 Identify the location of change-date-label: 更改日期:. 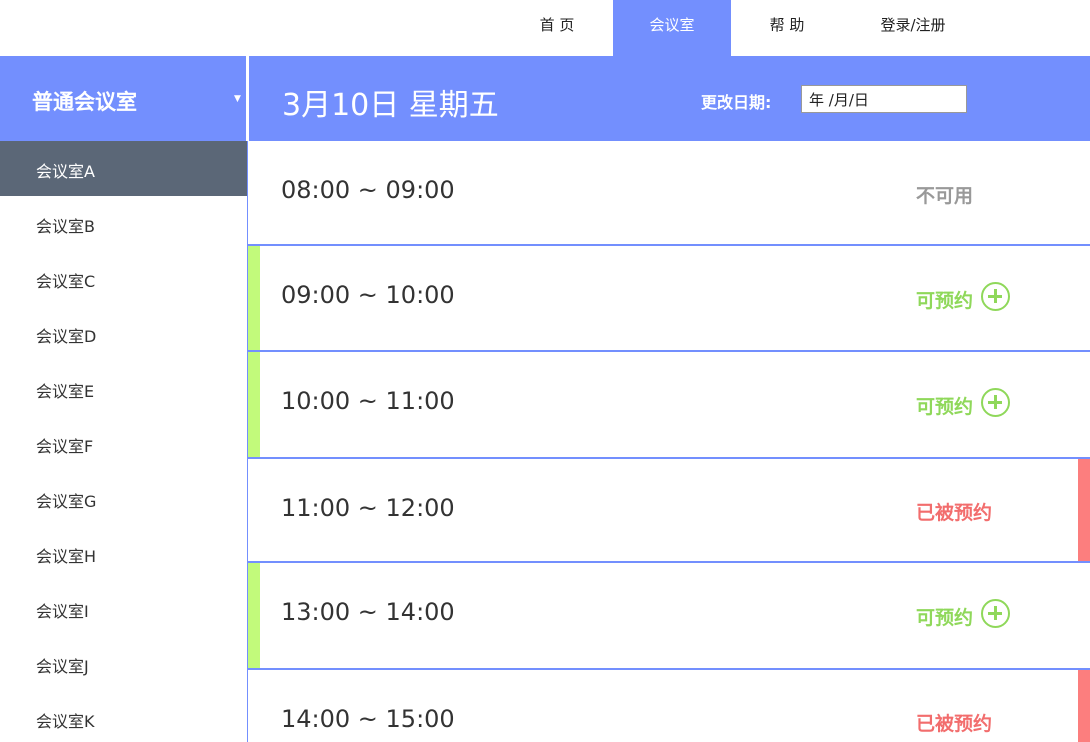
(736, 102).